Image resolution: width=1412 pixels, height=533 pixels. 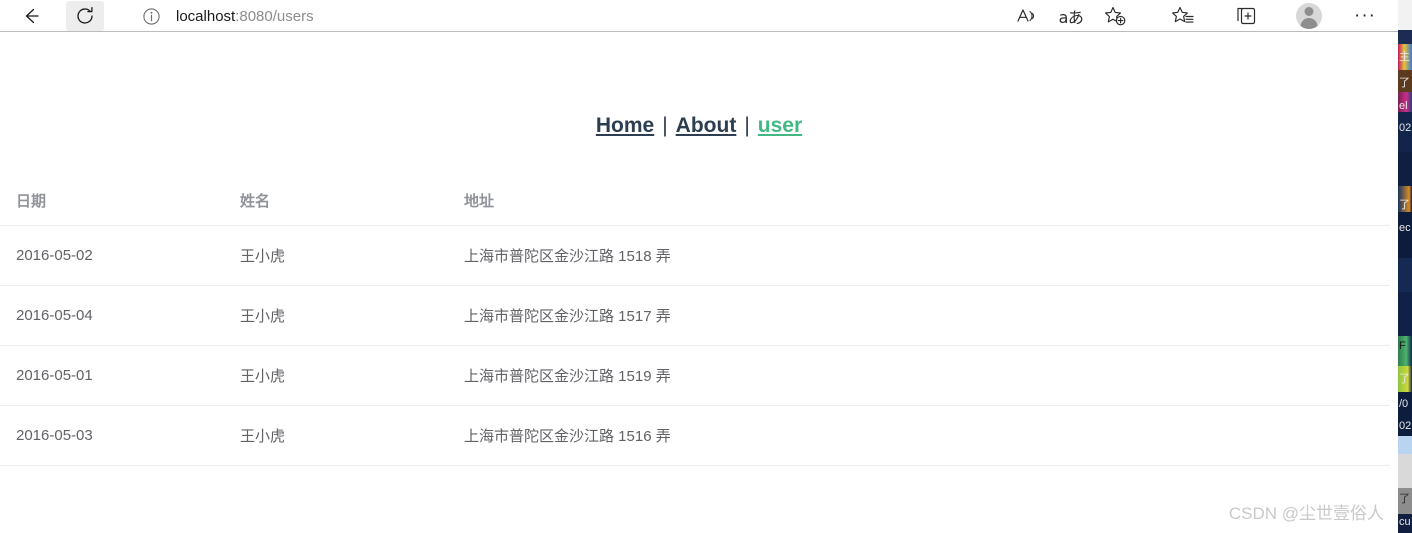 I want to click on cell-address: 上海市普陀区金沙江路 1519 弄, so click(x=919, y=375).